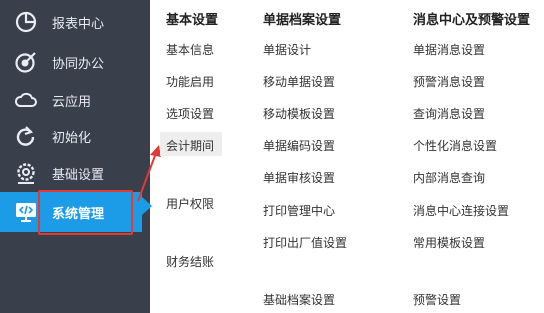 This screenshot has width=544, height=313. I want to click on menu-item-financial-closing: 财务结账, so click(190, 261).